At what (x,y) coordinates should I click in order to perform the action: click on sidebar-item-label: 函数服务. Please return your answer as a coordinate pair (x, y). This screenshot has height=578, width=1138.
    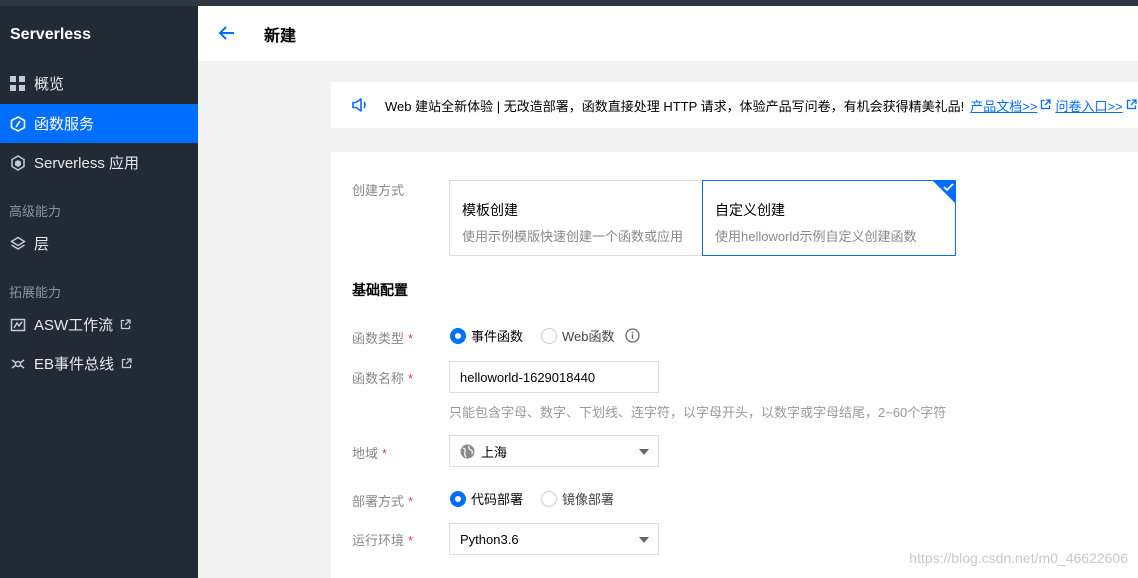
    Looking at the image, I should click on (64, 124).